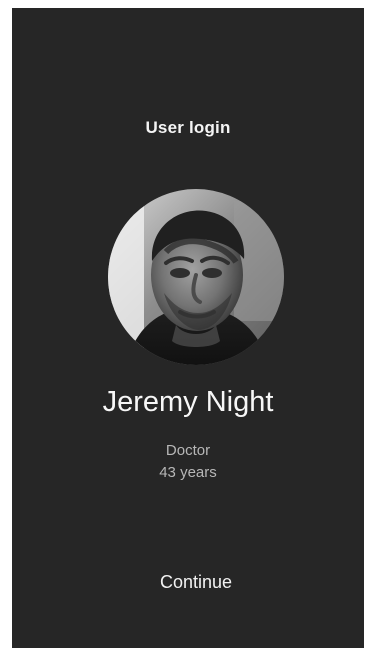  Describe the element at coordinates (188, 450) in the screenshot. I see `profile-role: Doctor` at that location.